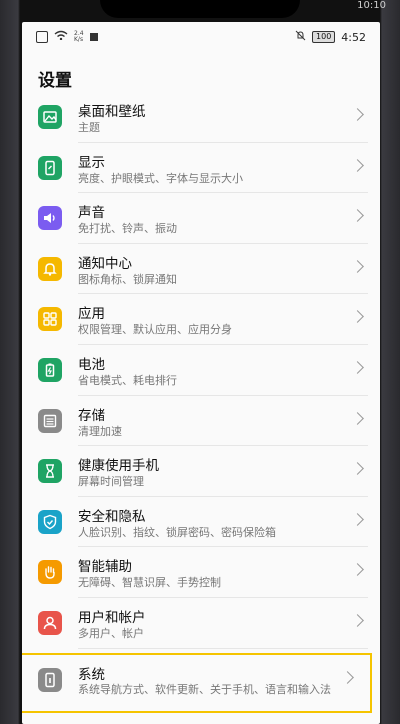 This screenshot has height=724, width=400. I want to click on info-phone-icon, so click(50, 679).